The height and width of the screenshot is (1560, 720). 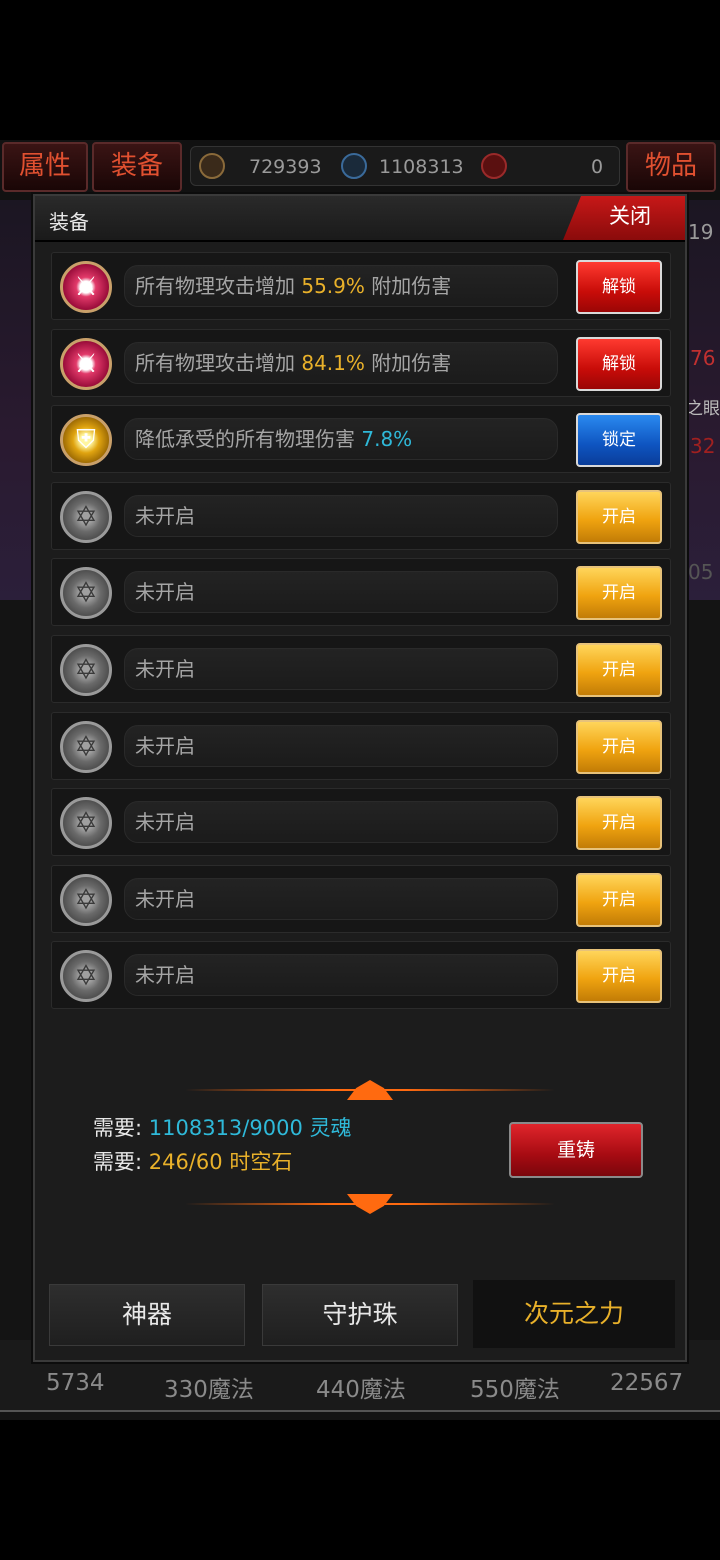 What do you see at coordinates (209, 1390) in the screenshot?
I see `bottom-value: 330魔法` at bounding box center [209, 1390].